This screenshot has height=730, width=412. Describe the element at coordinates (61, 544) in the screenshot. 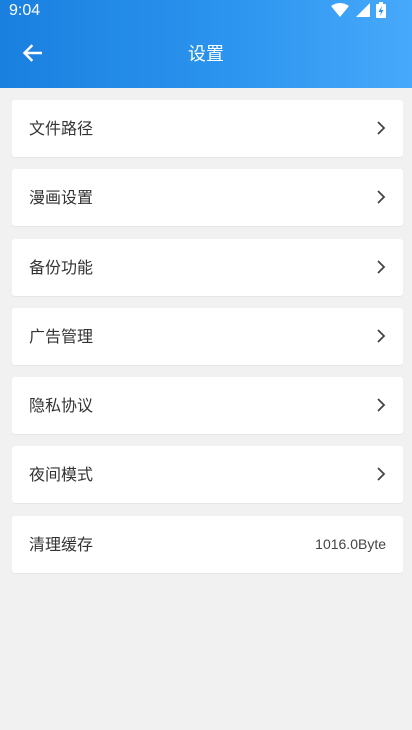

I see `settings-item-label: 清理缓存` at that location.